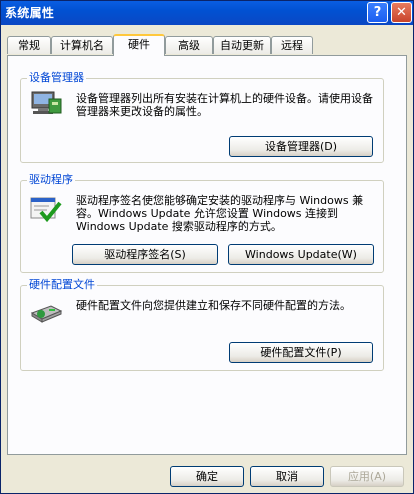 The width and height of the screenshot is (414, 494). What do you see at coordinates (292, 45) in the screenshot?
I see `tab-remote: 远程` at bounding box center [292, 45].